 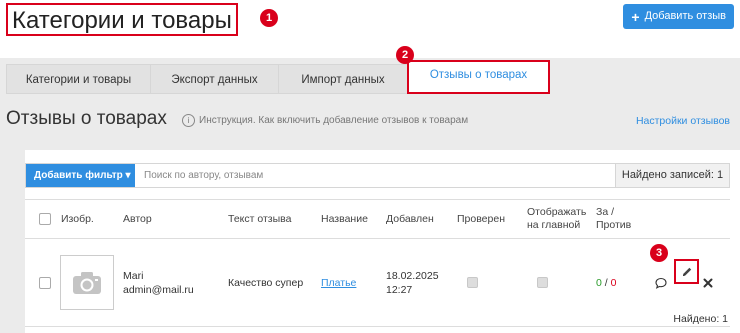 I want to click on comment-icon, so click(x=661, y=283).